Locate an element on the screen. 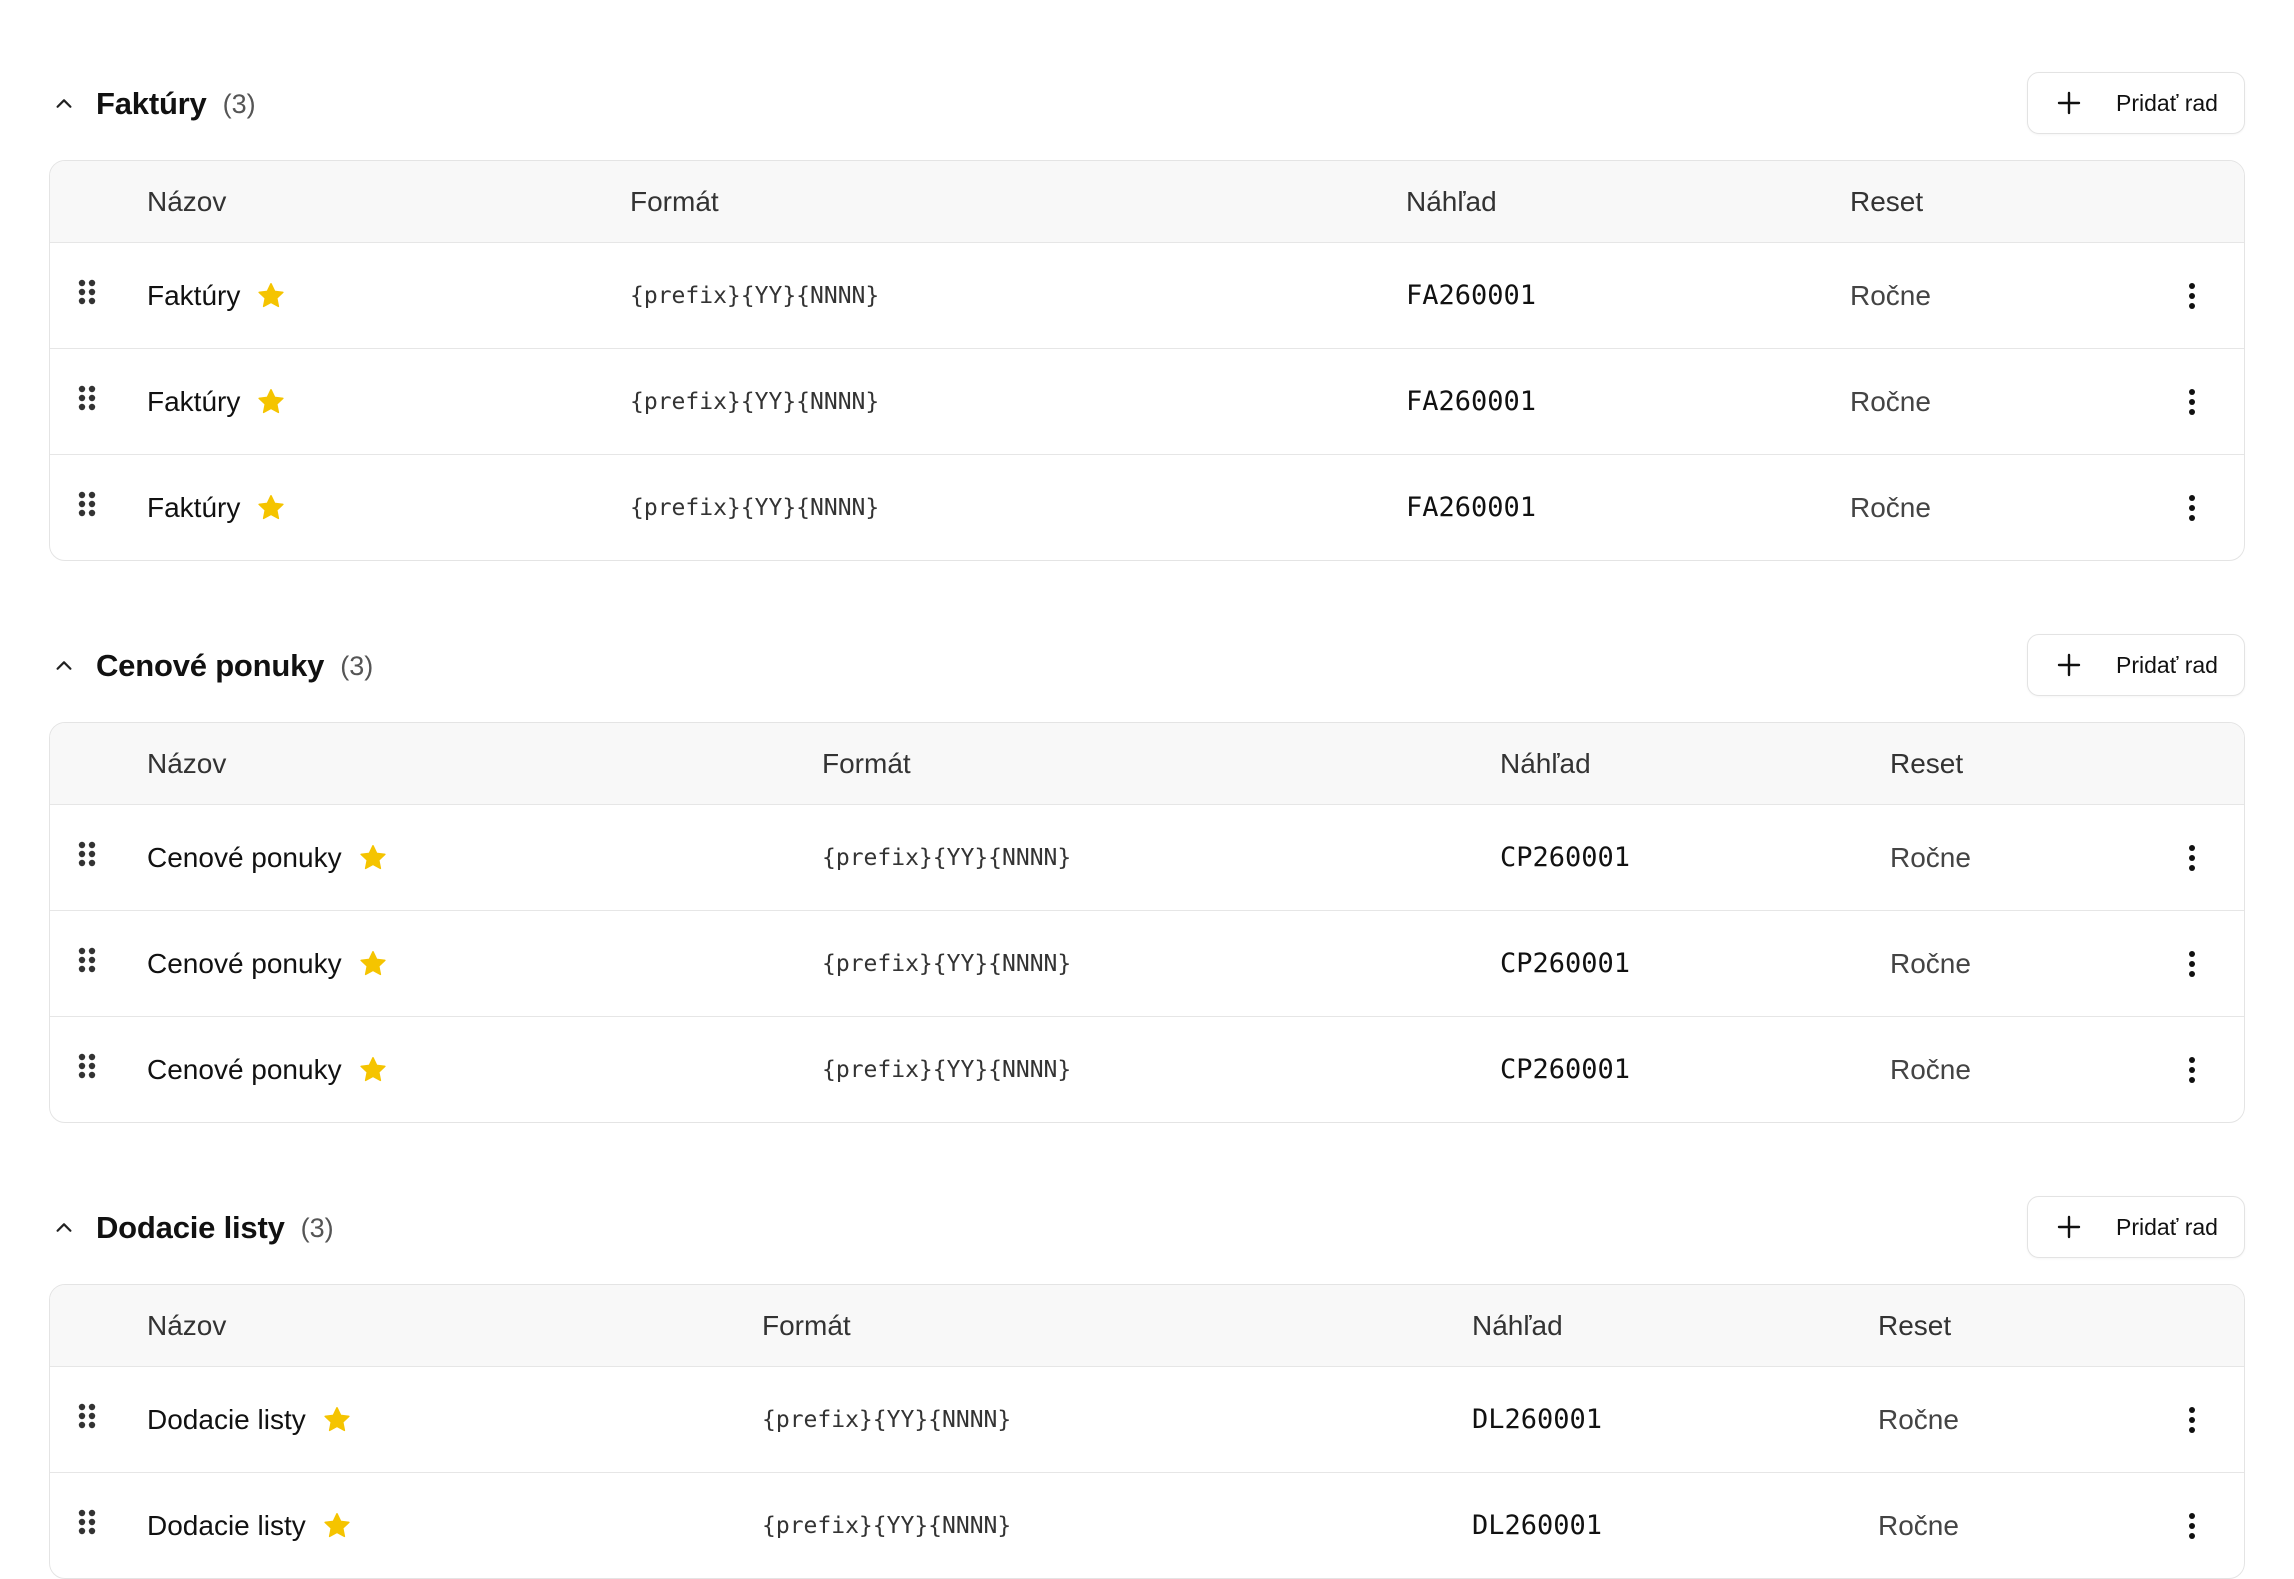  section-title: Cenové ponuky is located at coordinates (210, 665).